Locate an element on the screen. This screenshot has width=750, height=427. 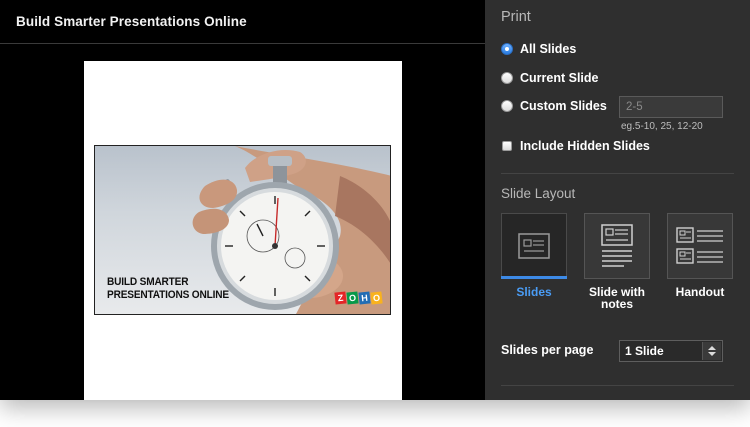
slide-notes-layout-icon is located at coordinates (617, 245).